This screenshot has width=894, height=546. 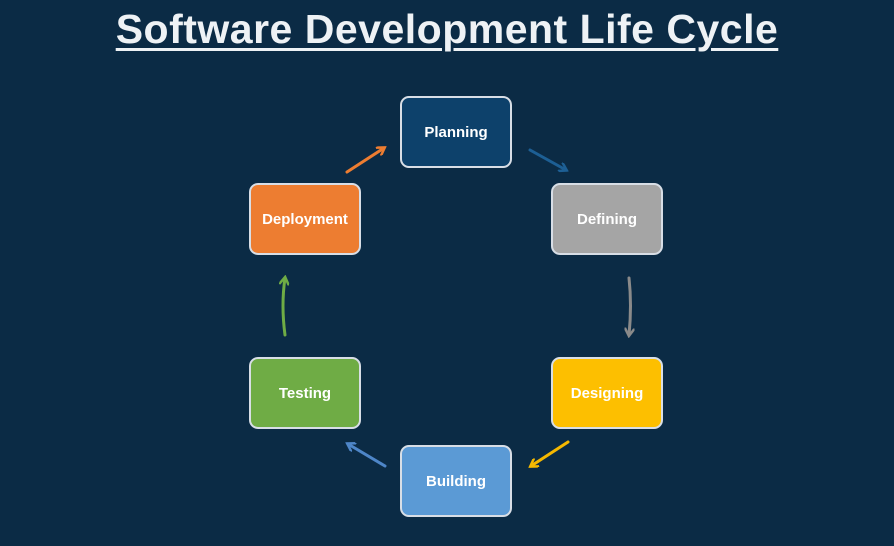 I want to click on arrow-building-to-testing, so click(x=367, y=456).